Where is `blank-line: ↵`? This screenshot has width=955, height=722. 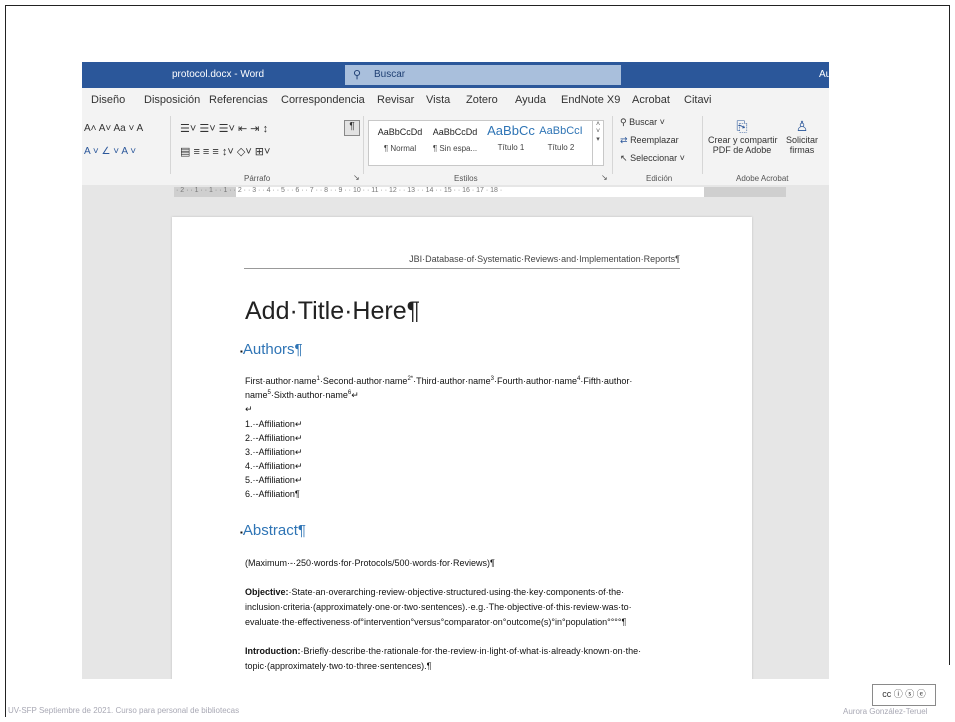 blank-line: ↵ is located at coordinates (249, 409).